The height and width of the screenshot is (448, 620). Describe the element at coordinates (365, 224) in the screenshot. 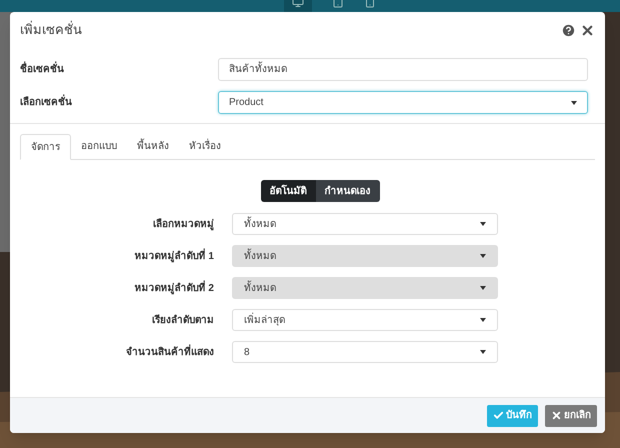

I see `select-field: ทั้งหมด` at that location.